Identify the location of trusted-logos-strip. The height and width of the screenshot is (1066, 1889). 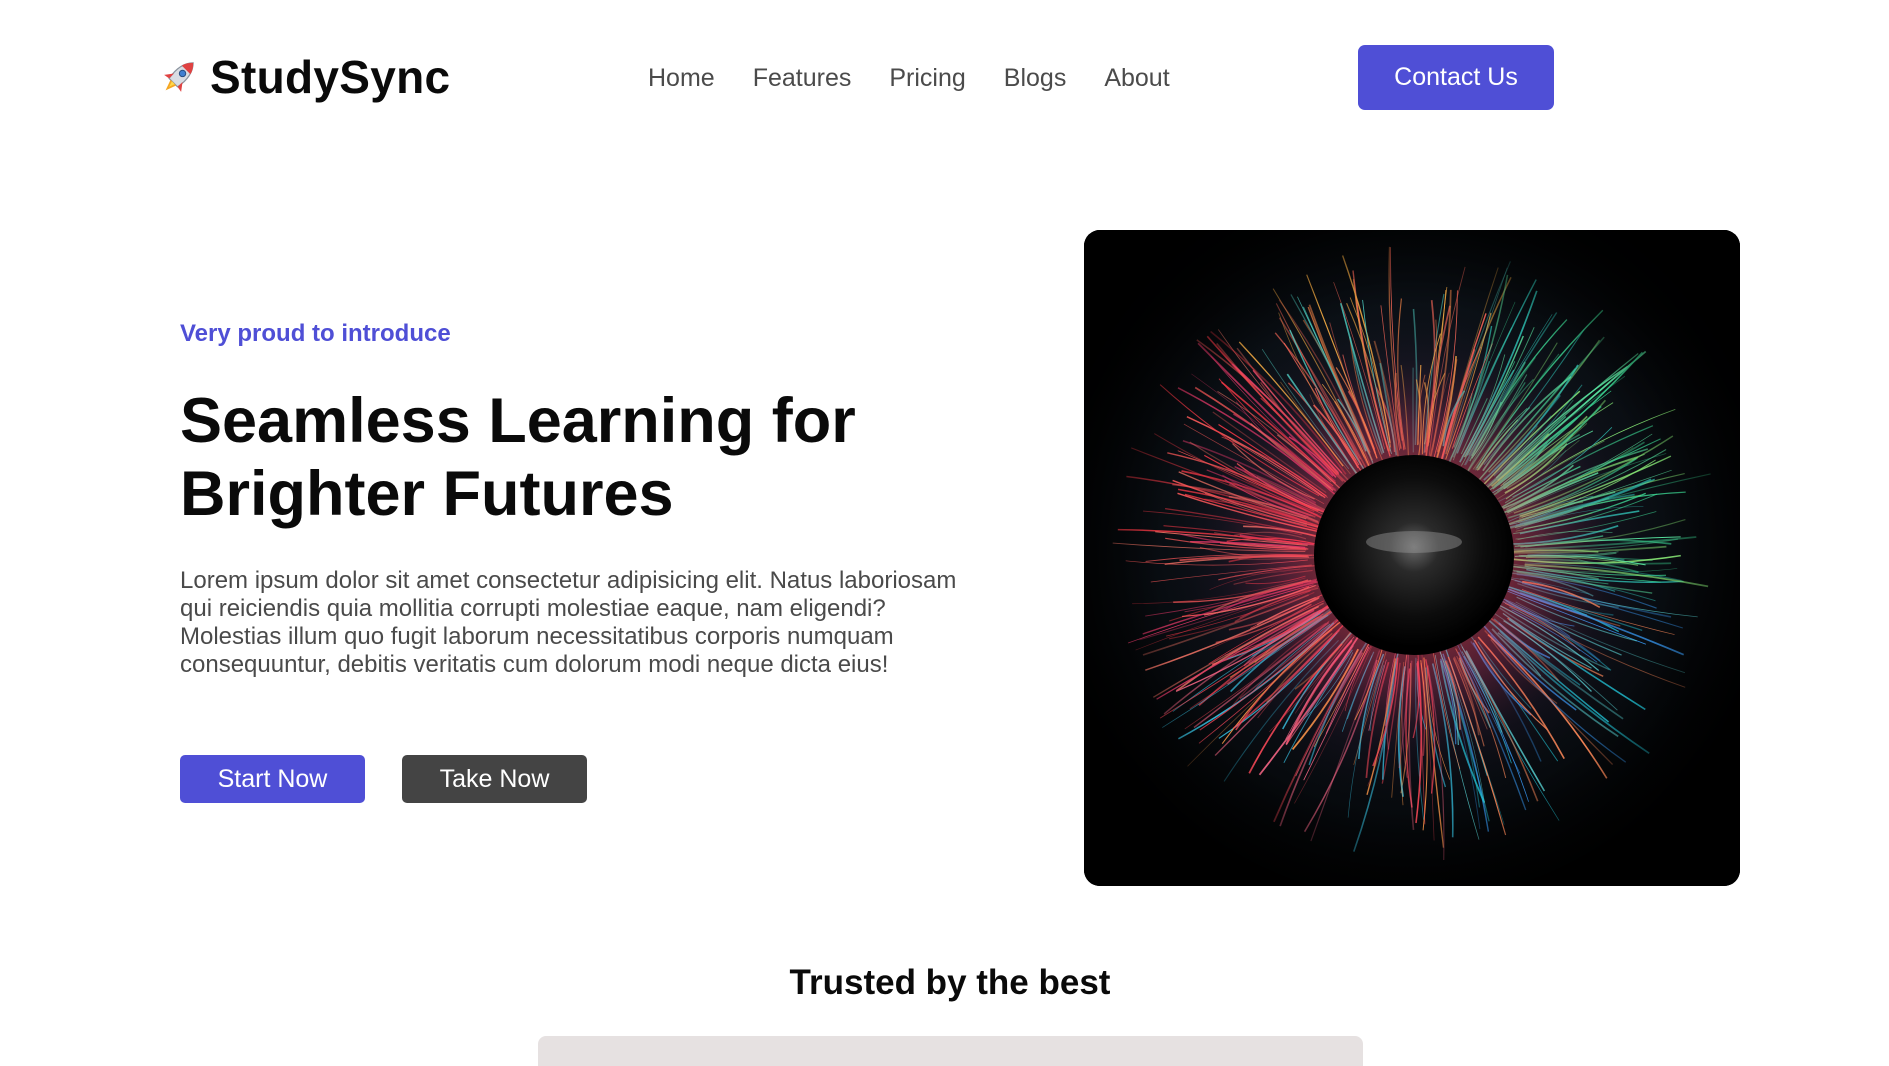
(950, 1051).